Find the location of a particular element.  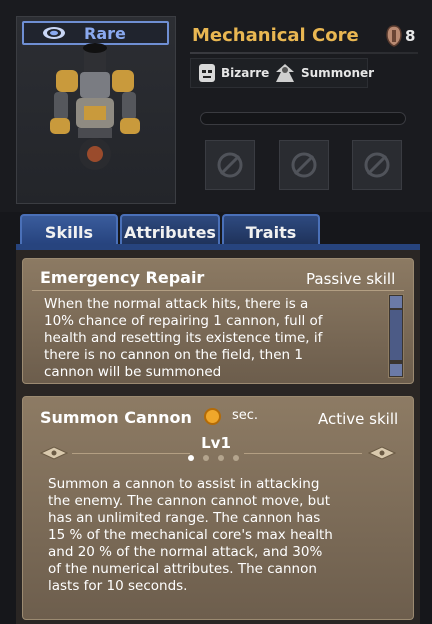

scroll-up-arrow-icon is located at coordinates (396, 302).